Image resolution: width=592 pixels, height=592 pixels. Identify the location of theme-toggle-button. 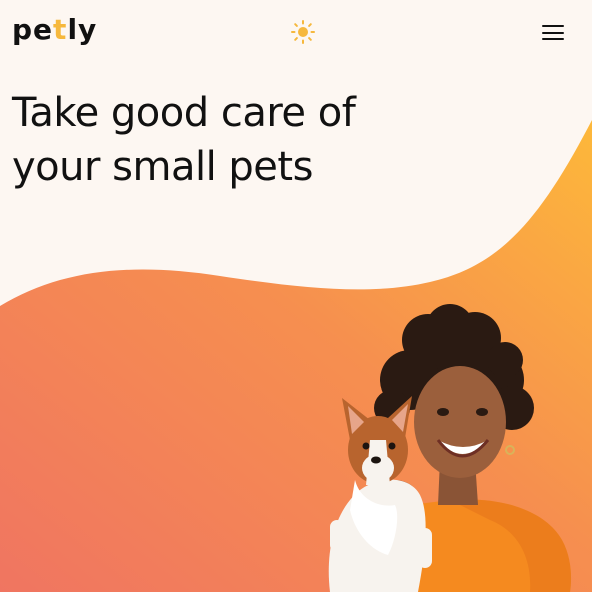
(303, 32).